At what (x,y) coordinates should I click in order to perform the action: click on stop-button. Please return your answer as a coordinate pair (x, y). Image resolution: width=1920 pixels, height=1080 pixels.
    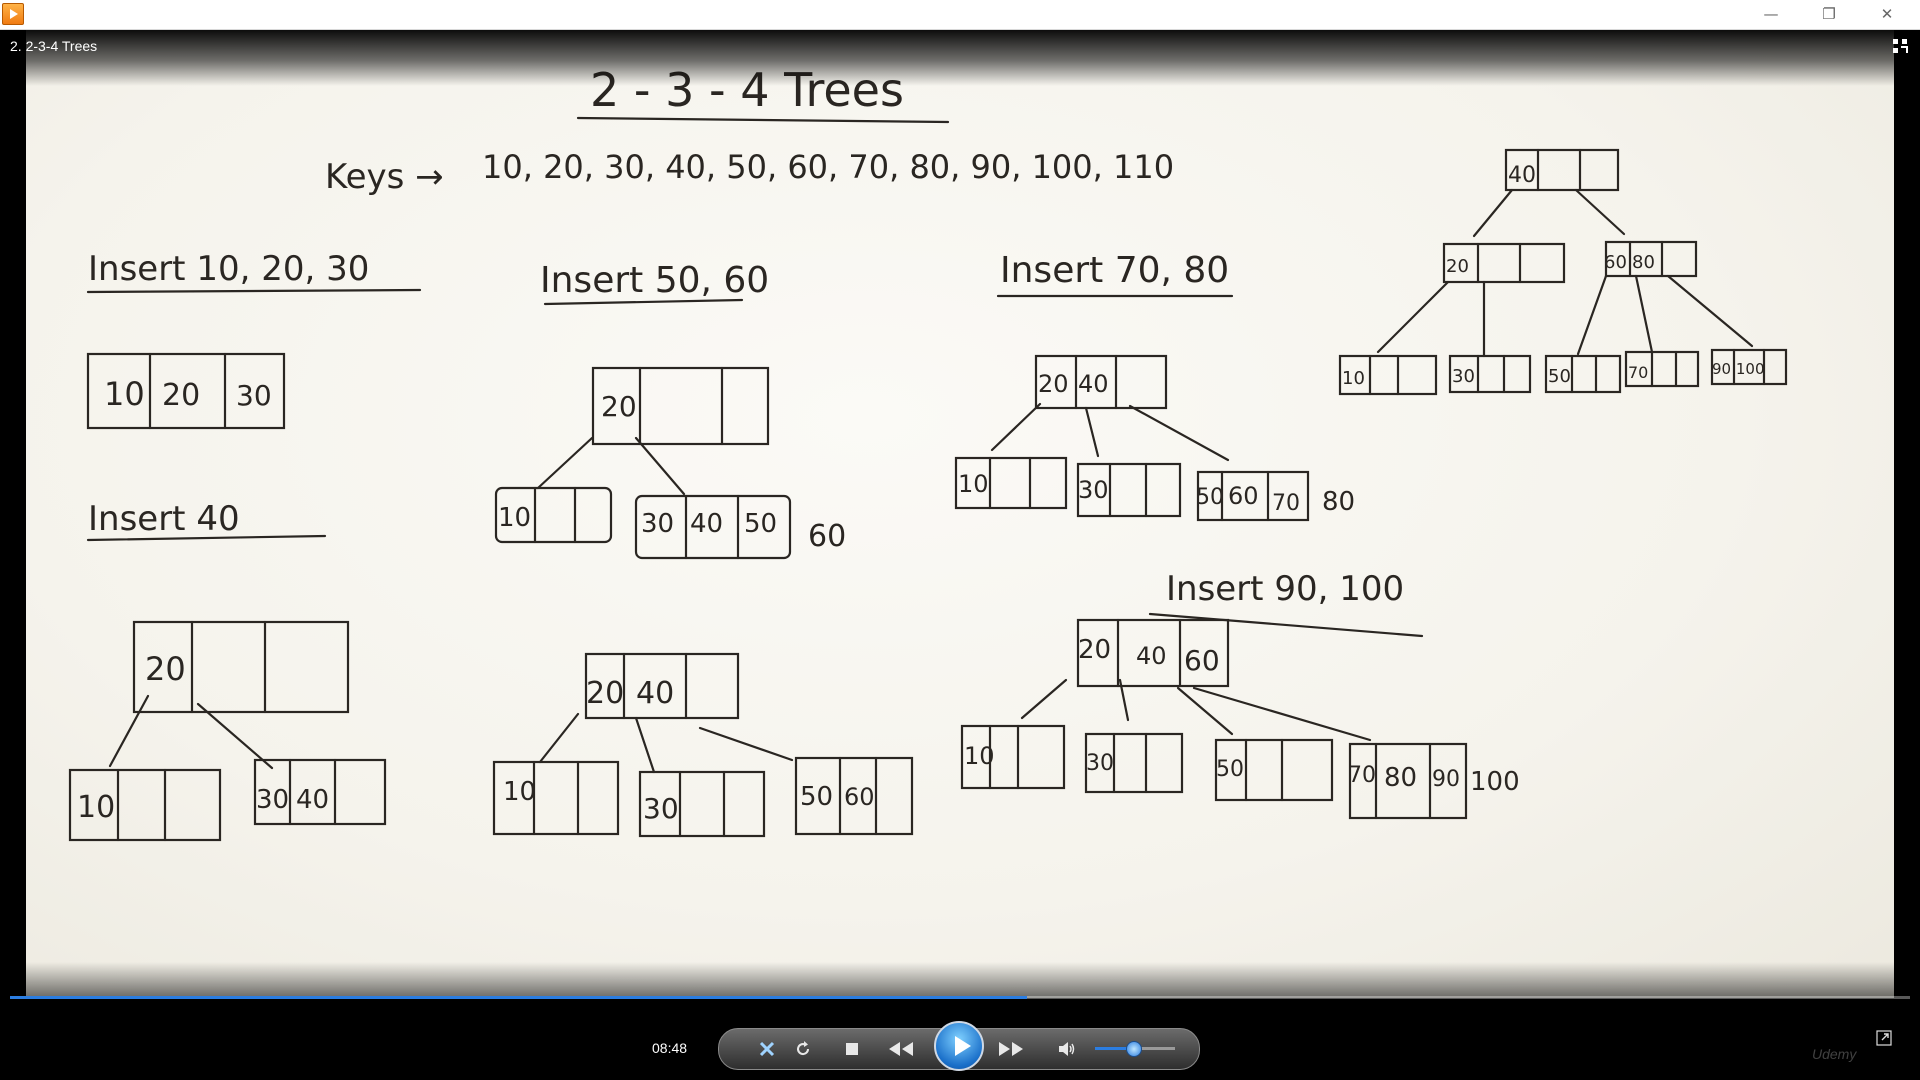
    Looking at the image, I should click on (852, 1049).